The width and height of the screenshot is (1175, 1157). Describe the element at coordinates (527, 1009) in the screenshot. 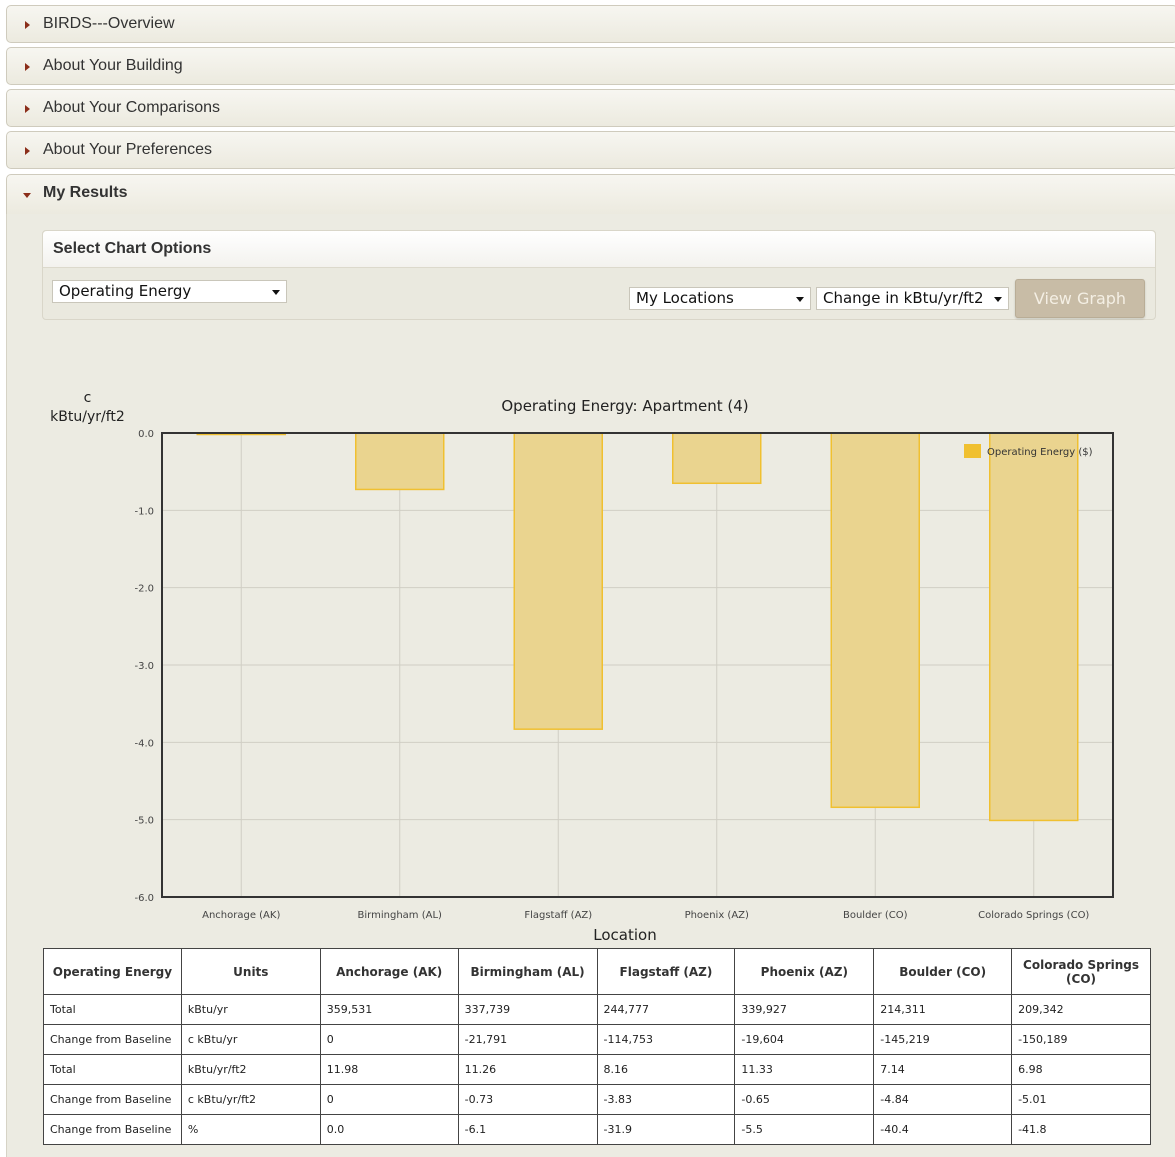

I see `table-cell: 337,739` at that location.